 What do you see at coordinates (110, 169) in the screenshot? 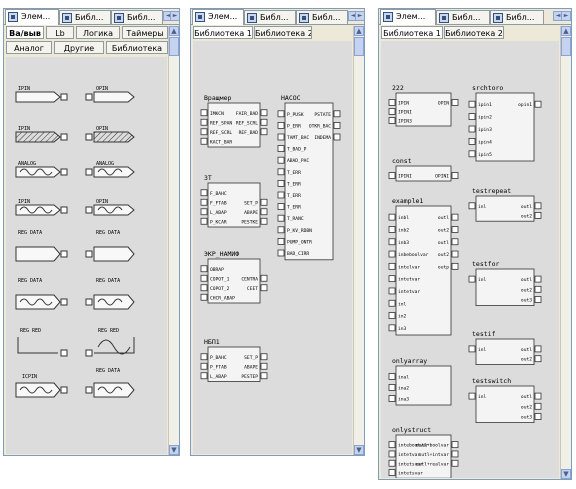
I see `analog-output-element: ANALOG` at bounding box center [110, 169].